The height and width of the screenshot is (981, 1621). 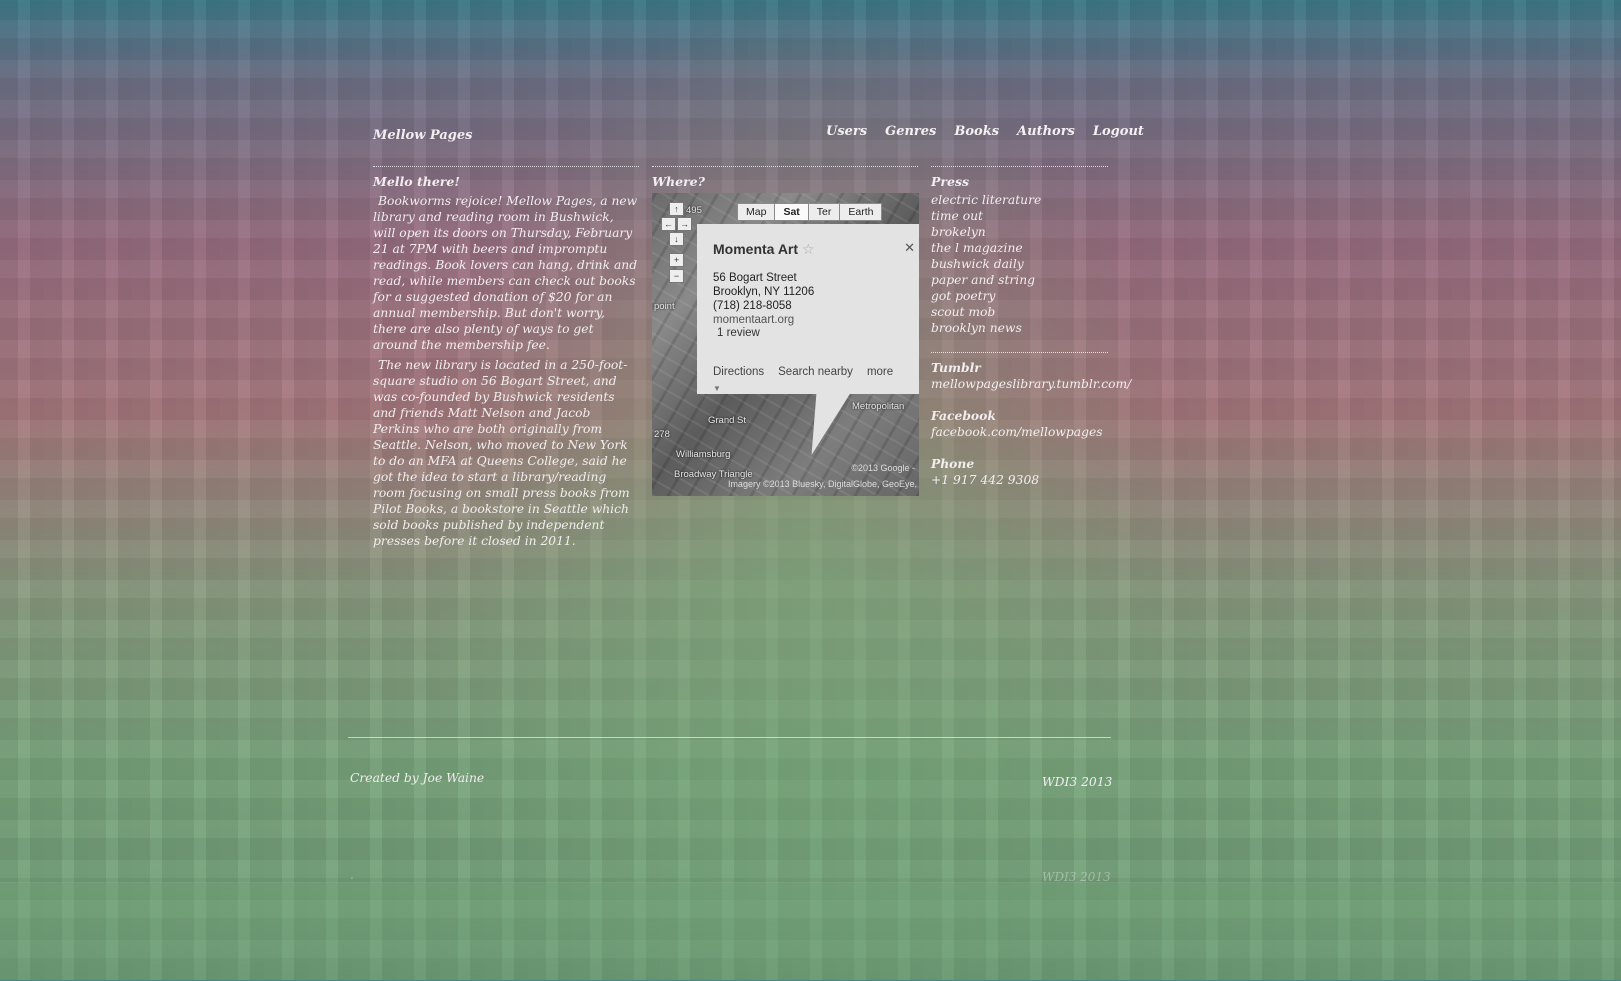 I want to click on place-phone: (718) 218-8058, so click(x=752, y=306).